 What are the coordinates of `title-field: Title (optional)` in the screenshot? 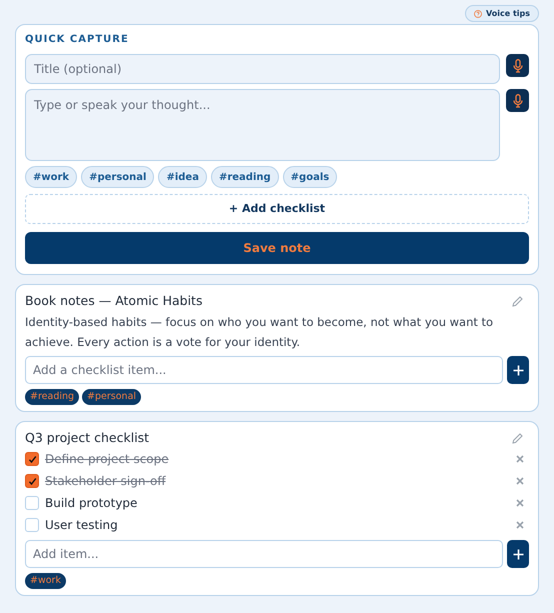 It's located at (262, 69).